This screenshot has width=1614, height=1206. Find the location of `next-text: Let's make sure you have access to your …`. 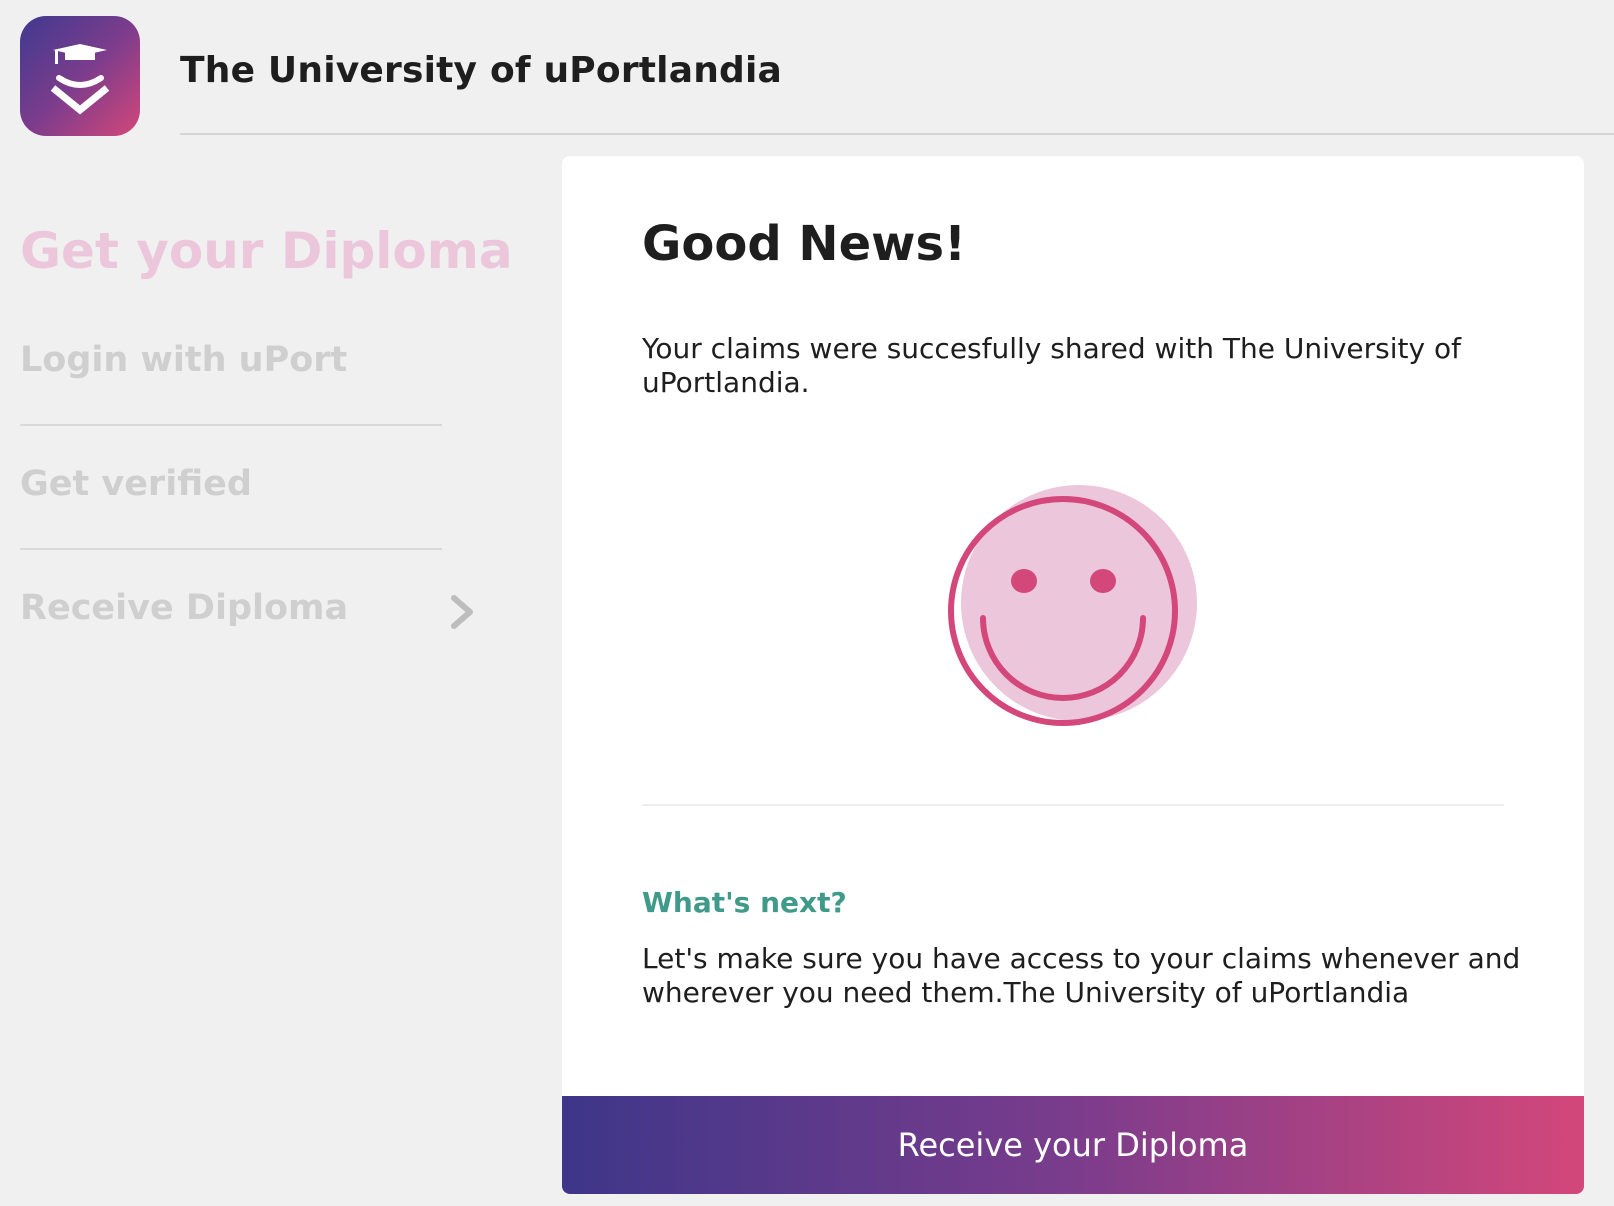

next-text: Let's make sure you have access to your … is located at coordinates (1081, 975).